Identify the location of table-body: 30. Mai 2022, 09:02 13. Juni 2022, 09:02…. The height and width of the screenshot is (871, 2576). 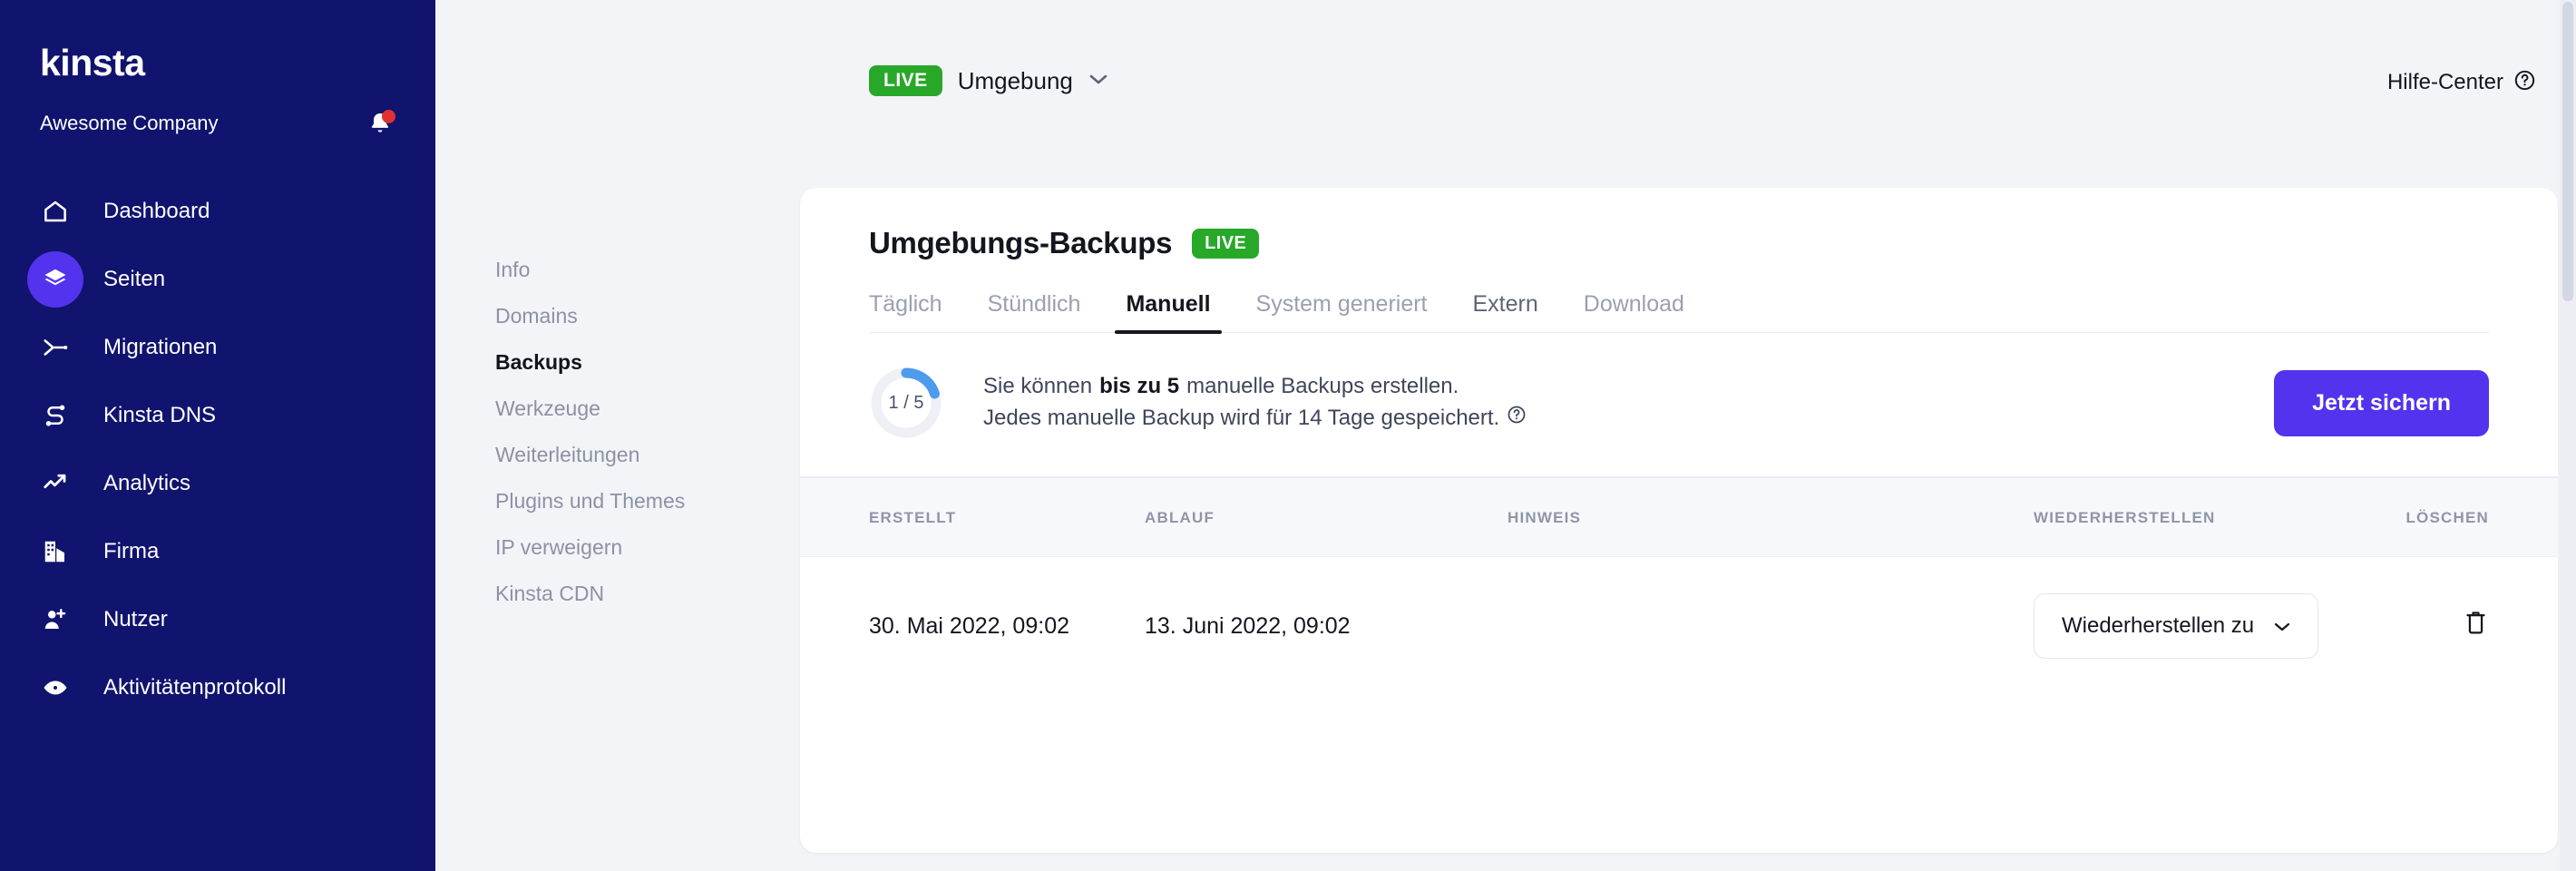
(1679, 626).